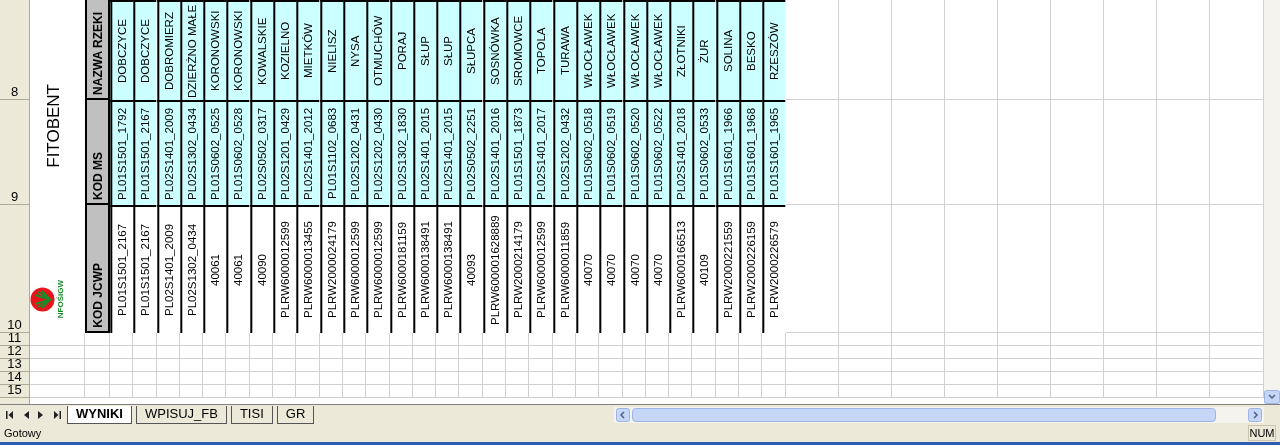  I want to click on table-cell: PL01S1501_2167, so click(145, 269).